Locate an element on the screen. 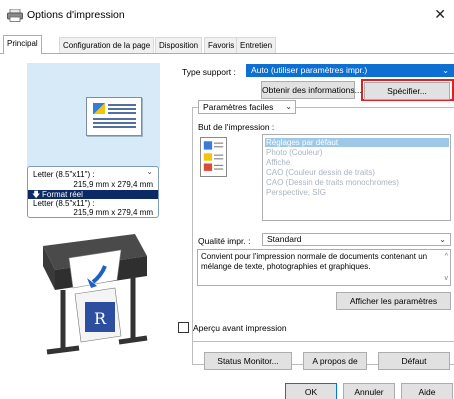 The height and width of the screenshot is (399, 454). media-type-label: Type support : is located at coordinates (209, 72).